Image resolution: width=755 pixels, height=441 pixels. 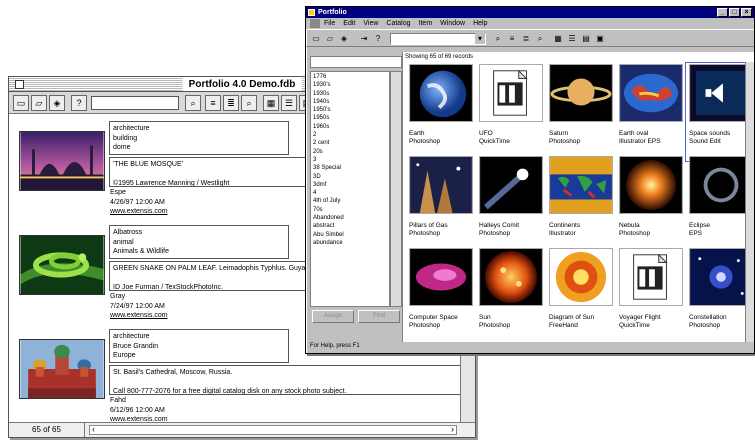 I want to click on menu-item: Item, so click(x=426, y=23).